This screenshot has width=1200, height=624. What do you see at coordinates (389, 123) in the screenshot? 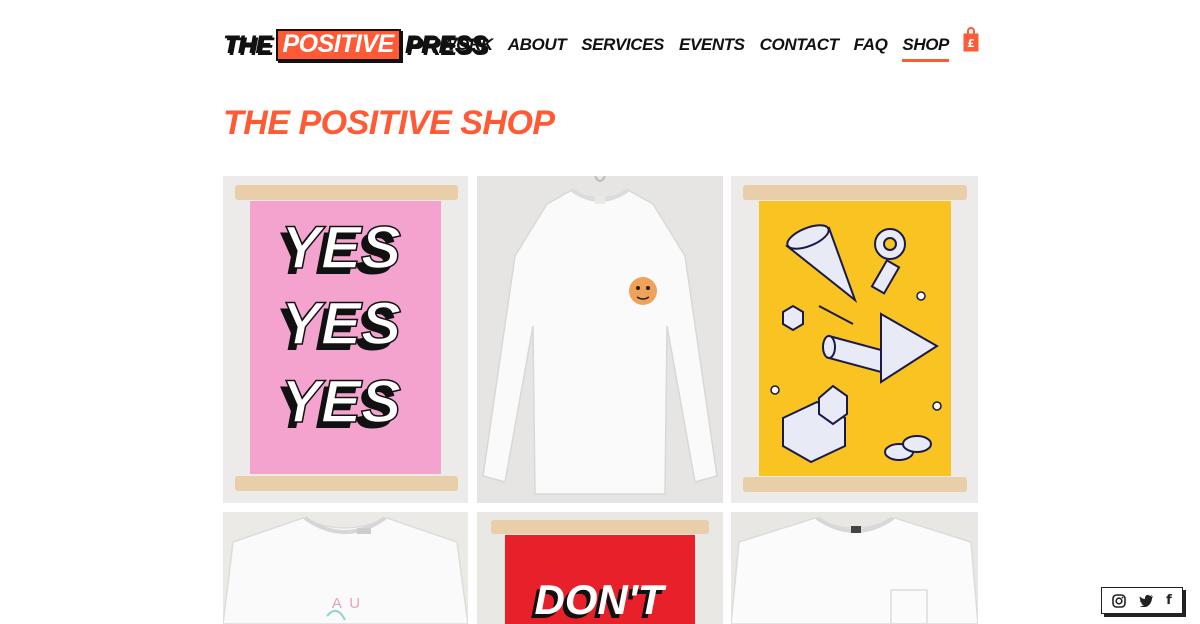
I see `page-title: THE POSITIVE SHOP` at bounding box center [389, 123].